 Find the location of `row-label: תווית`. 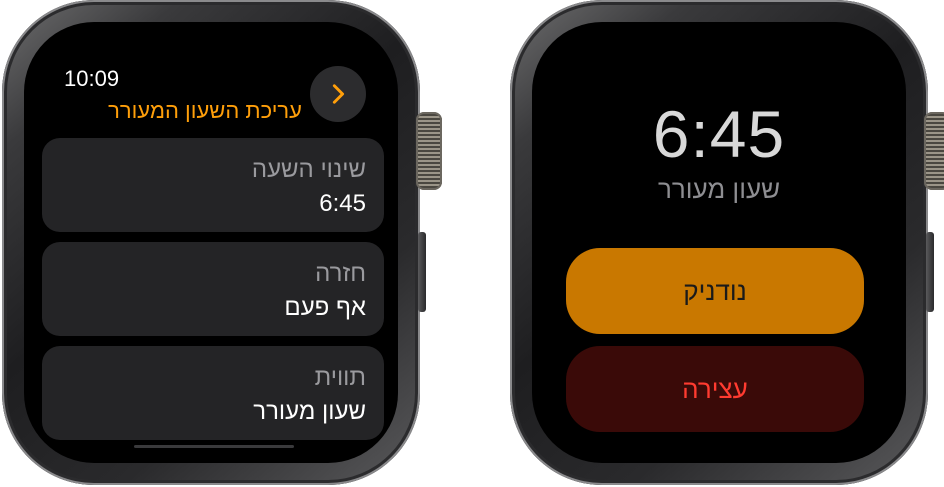

row-label: תווית is located at coordinates (340, 377).